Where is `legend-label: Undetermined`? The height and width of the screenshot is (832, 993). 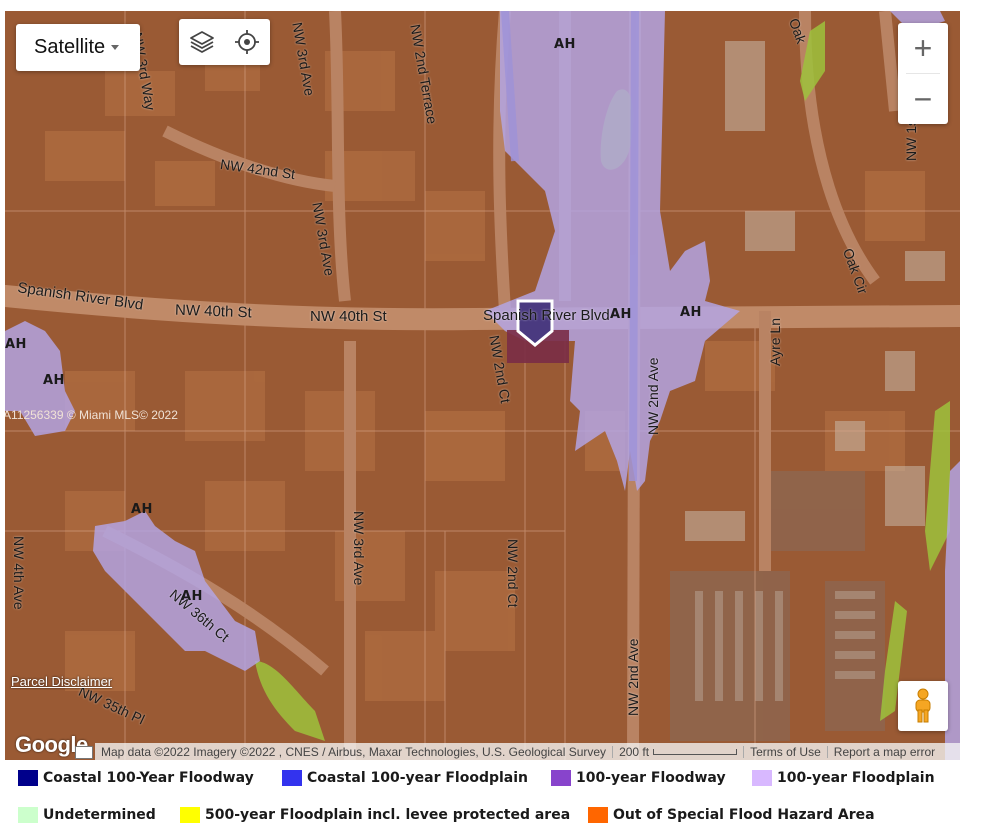
legend-label: Undetermined is located at coordinates (99, 815).